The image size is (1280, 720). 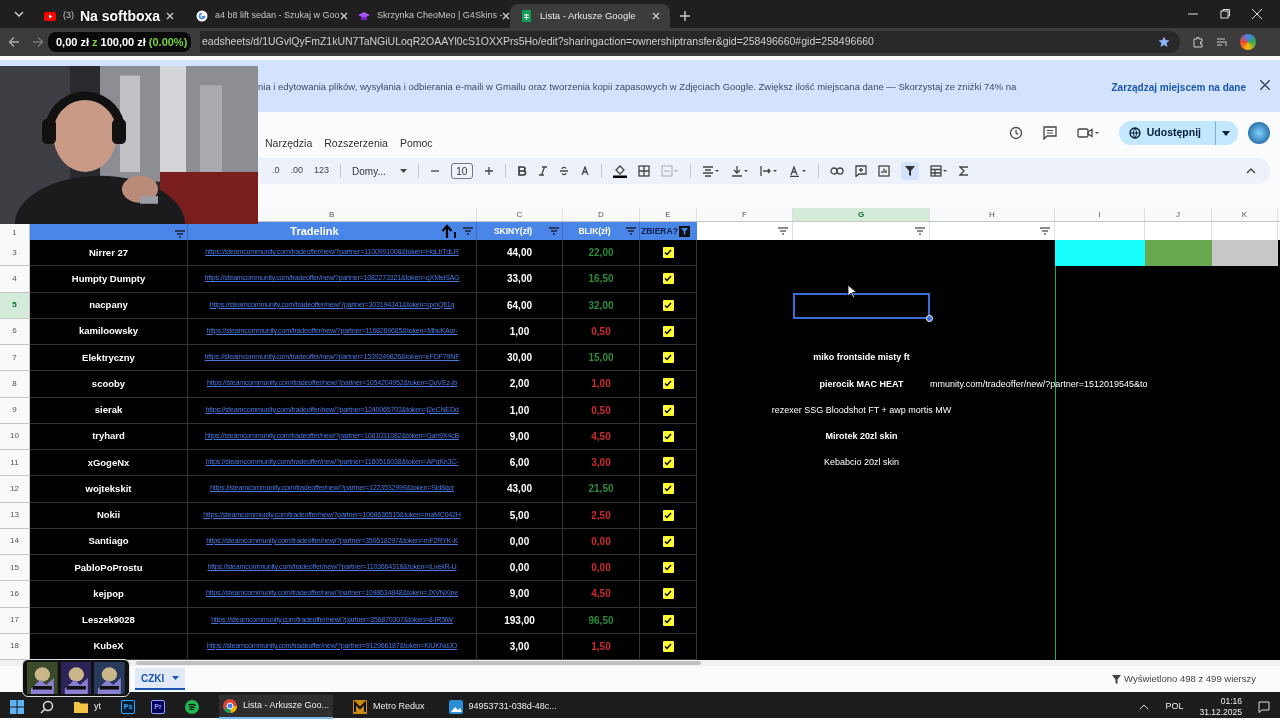 I want to click on collapse-icon, so click(x=1251, y=171).